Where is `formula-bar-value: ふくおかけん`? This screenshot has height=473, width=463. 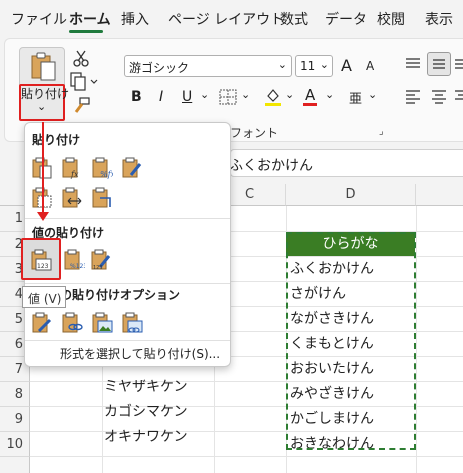 formula-bar-value: ふくおかけん is located at coordinates (271, 166).